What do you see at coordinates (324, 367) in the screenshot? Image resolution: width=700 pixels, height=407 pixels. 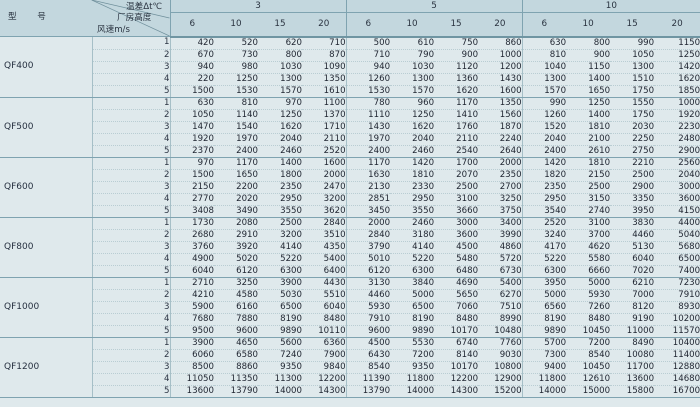 I see `value-cell: 9840` at bounding box center [324, 367].